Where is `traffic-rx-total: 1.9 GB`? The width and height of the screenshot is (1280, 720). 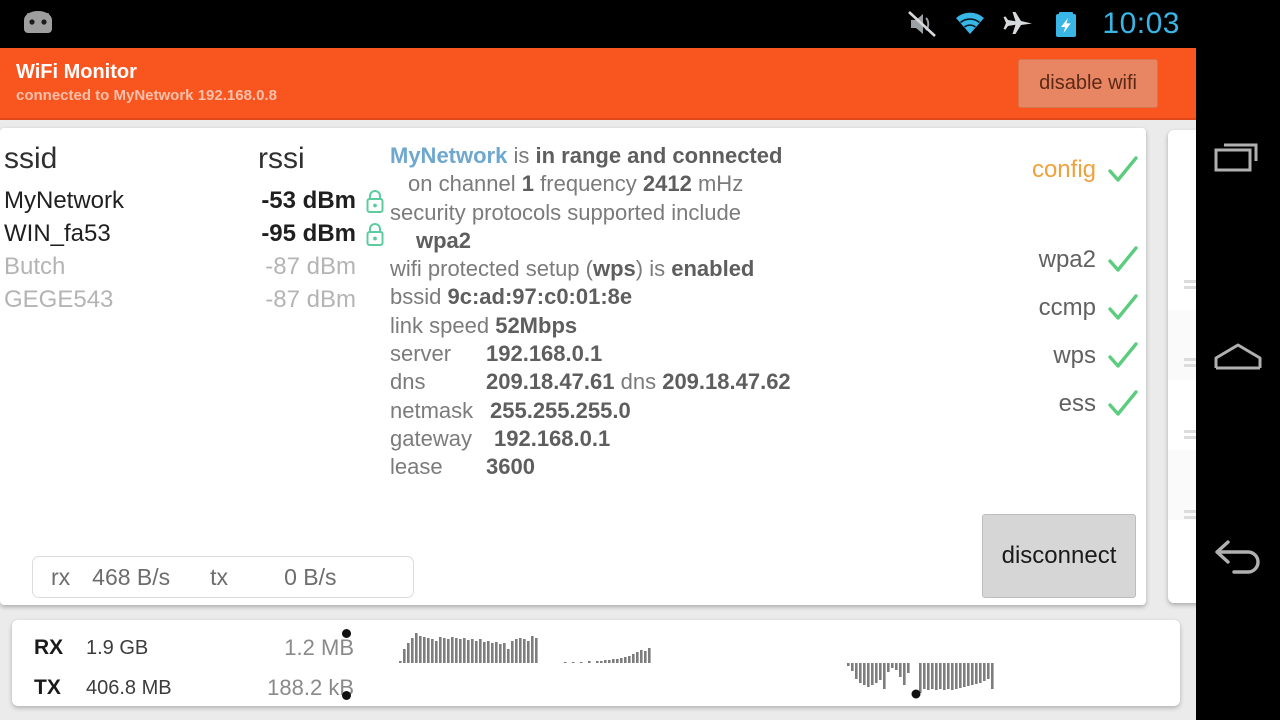 traffic-rx-total: 1.9 GB is located at coordinates (117, 647).